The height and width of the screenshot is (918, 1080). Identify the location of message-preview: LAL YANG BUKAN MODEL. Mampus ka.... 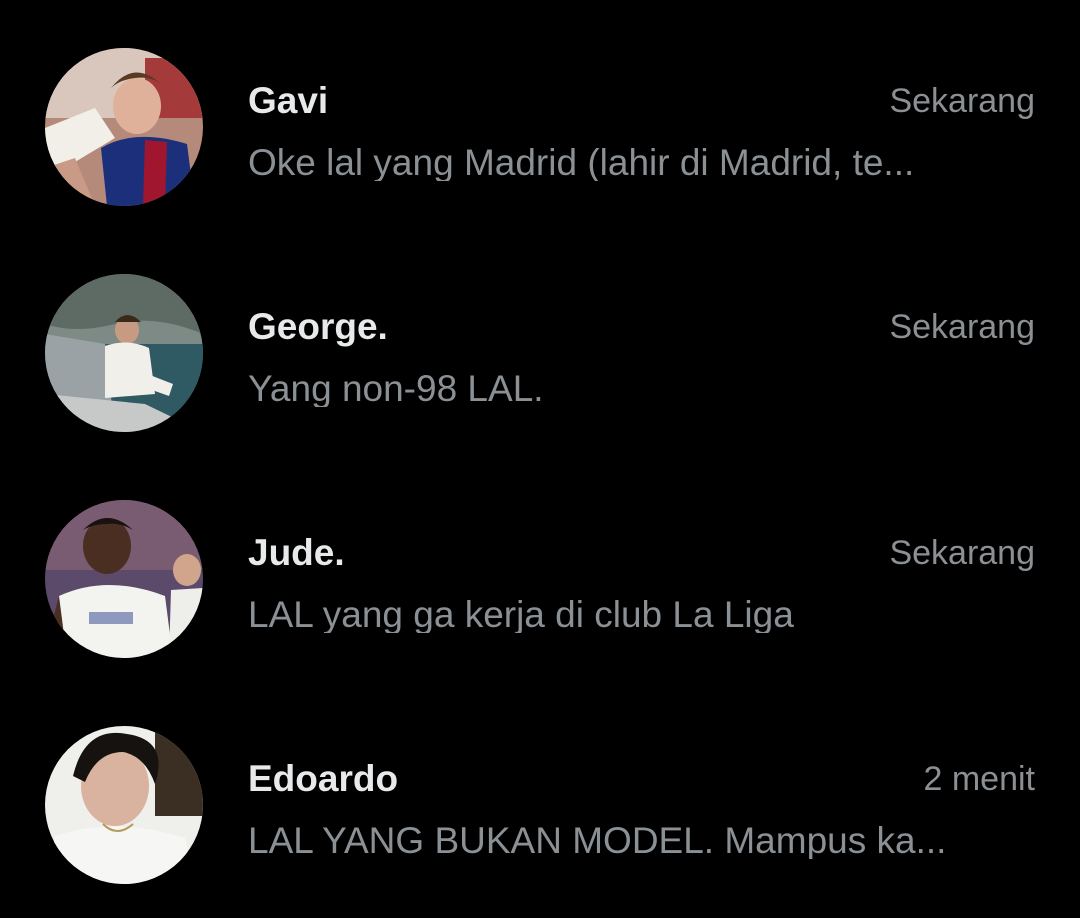
(597, 840).